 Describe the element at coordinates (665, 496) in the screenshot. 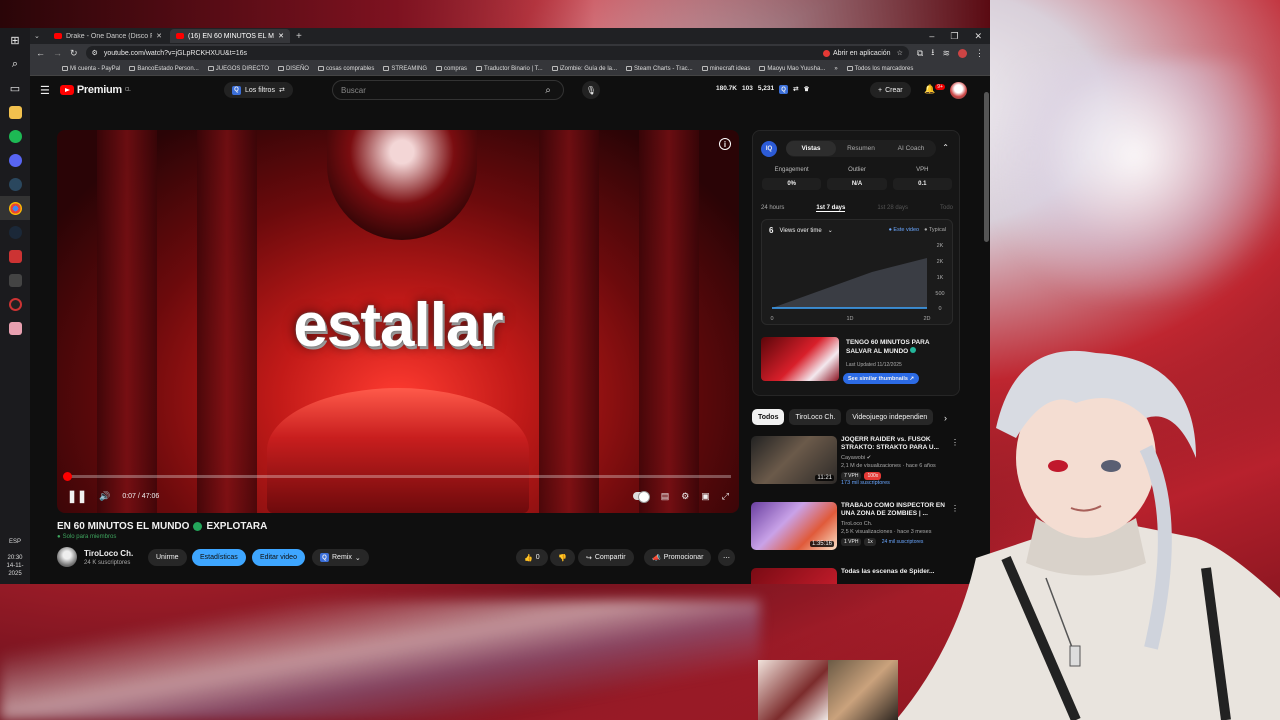

I see `subtitles-icon: ▤` at that location.